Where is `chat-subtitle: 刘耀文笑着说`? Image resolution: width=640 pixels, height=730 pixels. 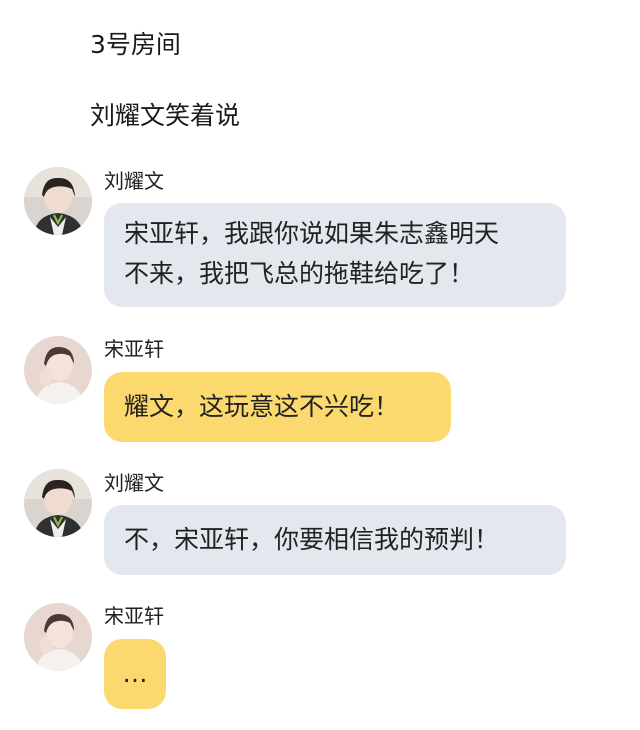 chat-subtitle: 刘耀文笑着说 is located at coordinates (165, 115).